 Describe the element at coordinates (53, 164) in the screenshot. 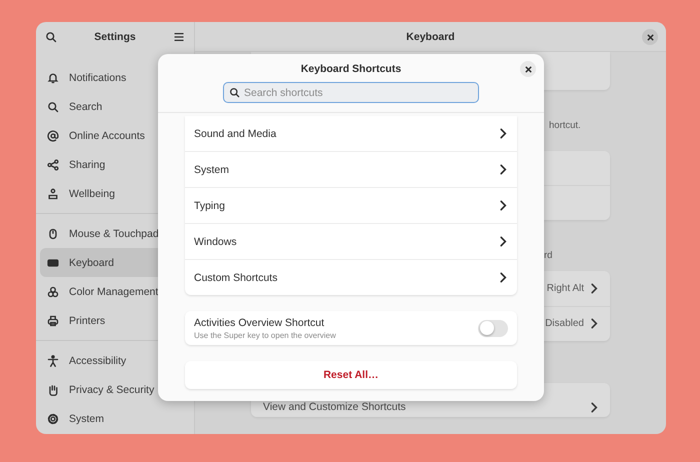

I see `share-icon` at that location.